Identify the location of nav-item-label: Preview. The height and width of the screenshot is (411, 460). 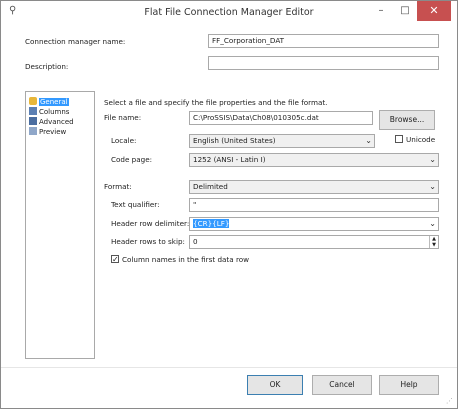
(53, 132).